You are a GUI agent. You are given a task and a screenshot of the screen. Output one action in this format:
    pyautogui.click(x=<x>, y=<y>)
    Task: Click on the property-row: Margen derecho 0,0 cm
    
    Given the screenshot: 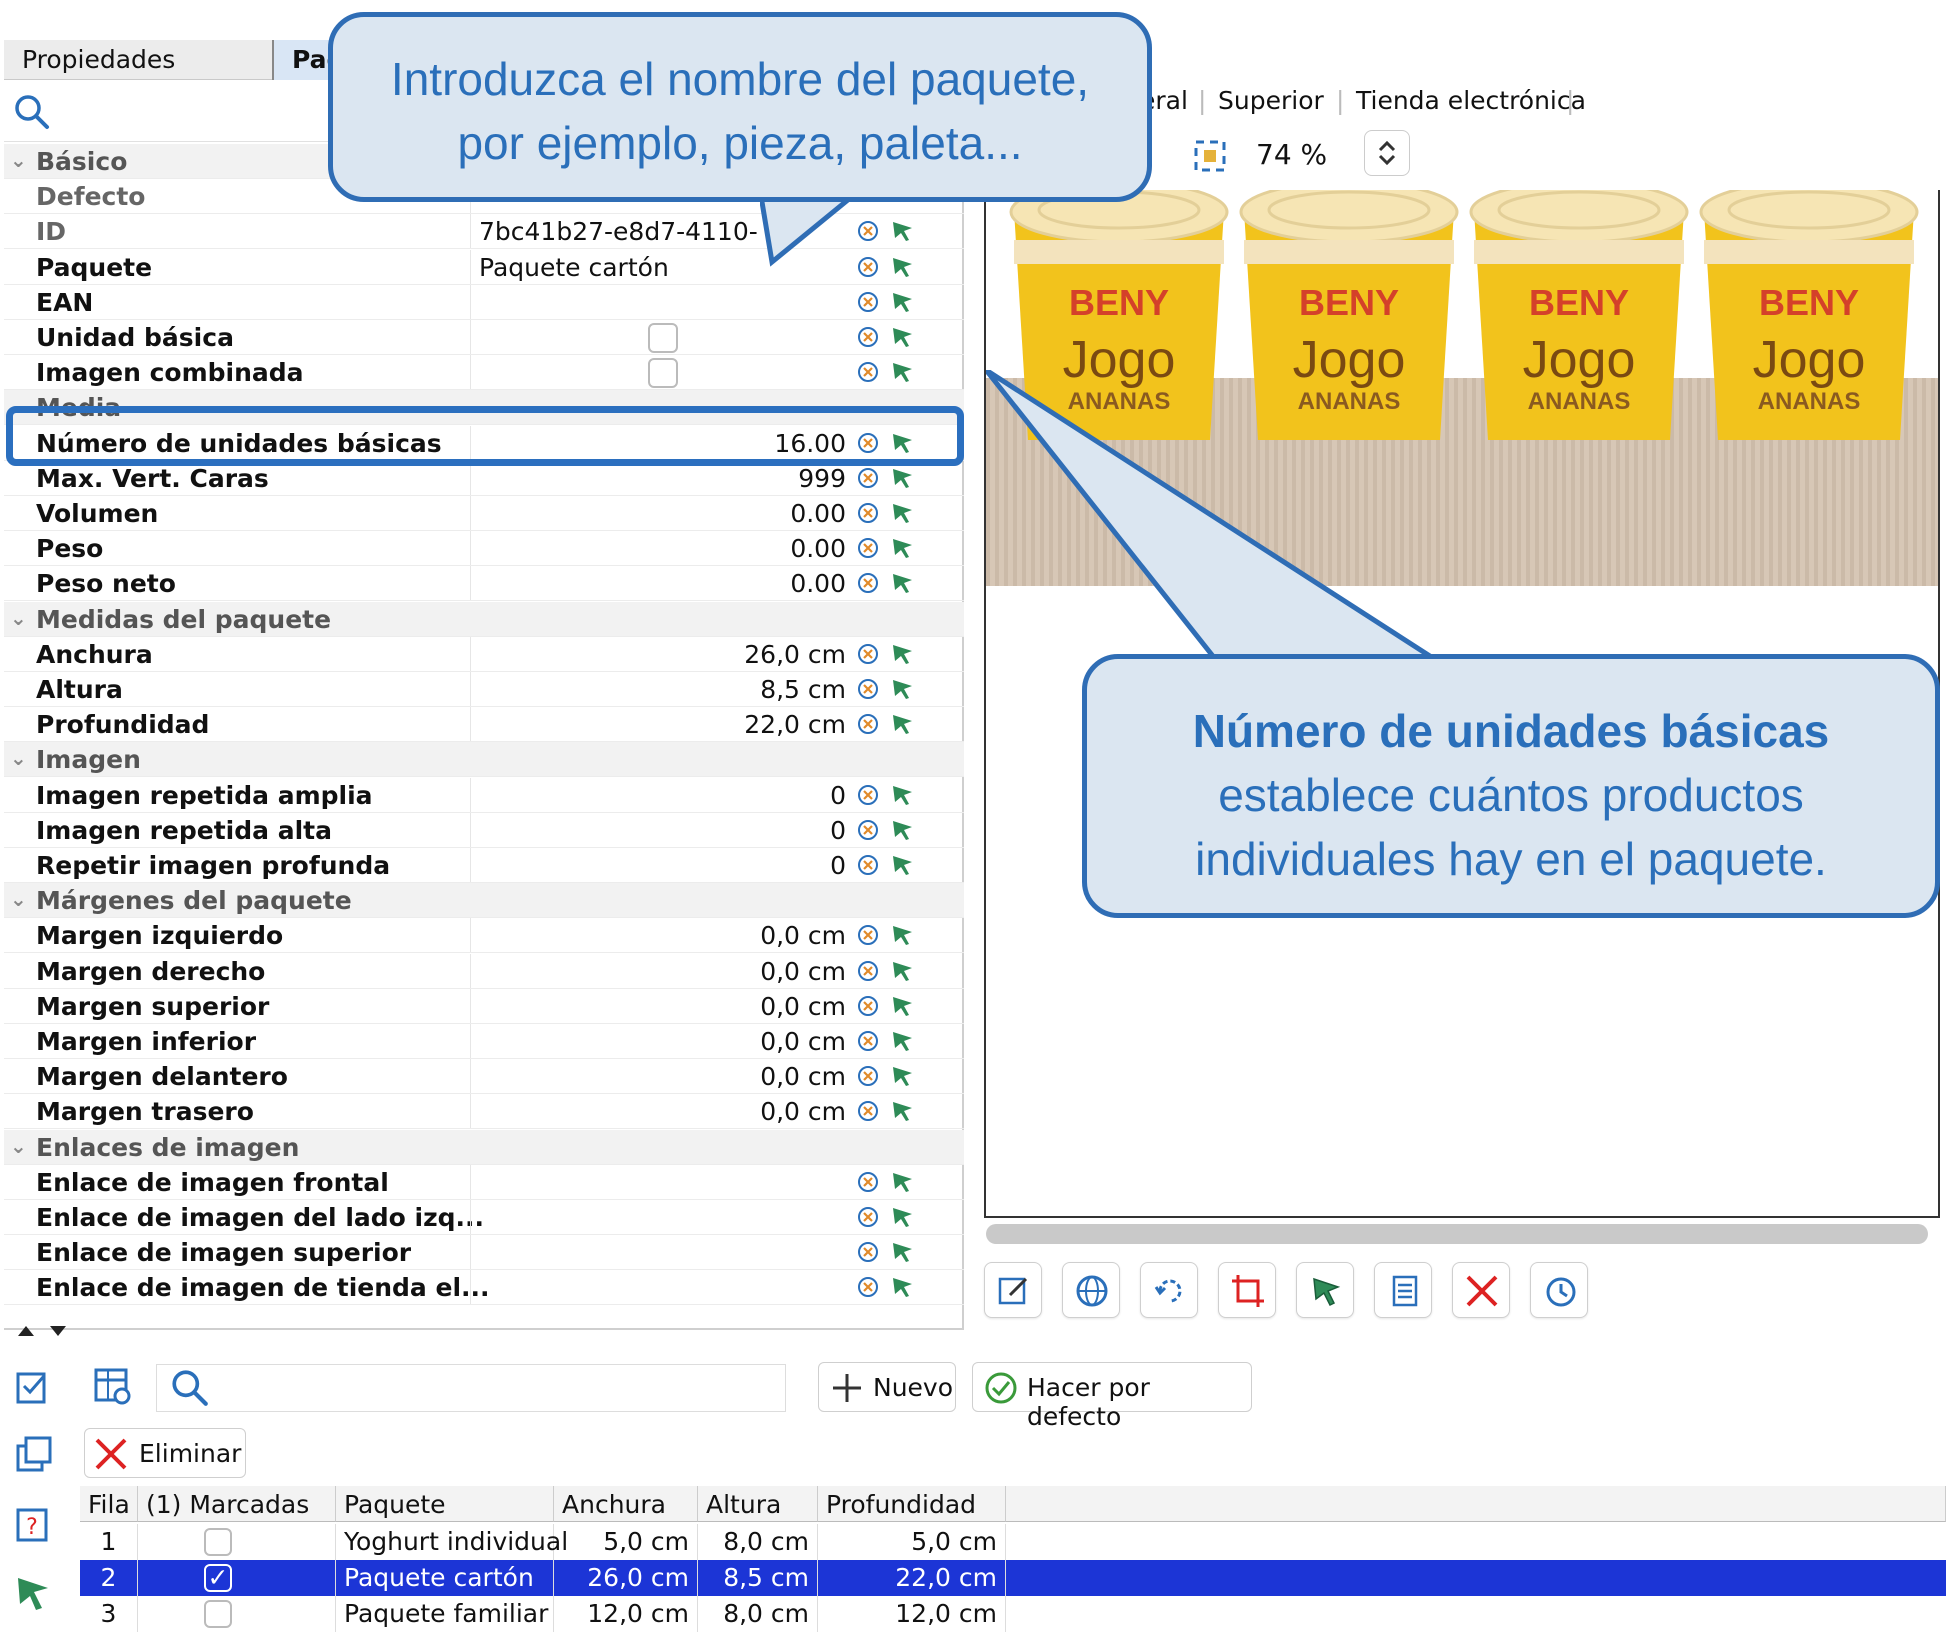 What is the action you would take?
    pyautogui.click(x=484, y=971)
    